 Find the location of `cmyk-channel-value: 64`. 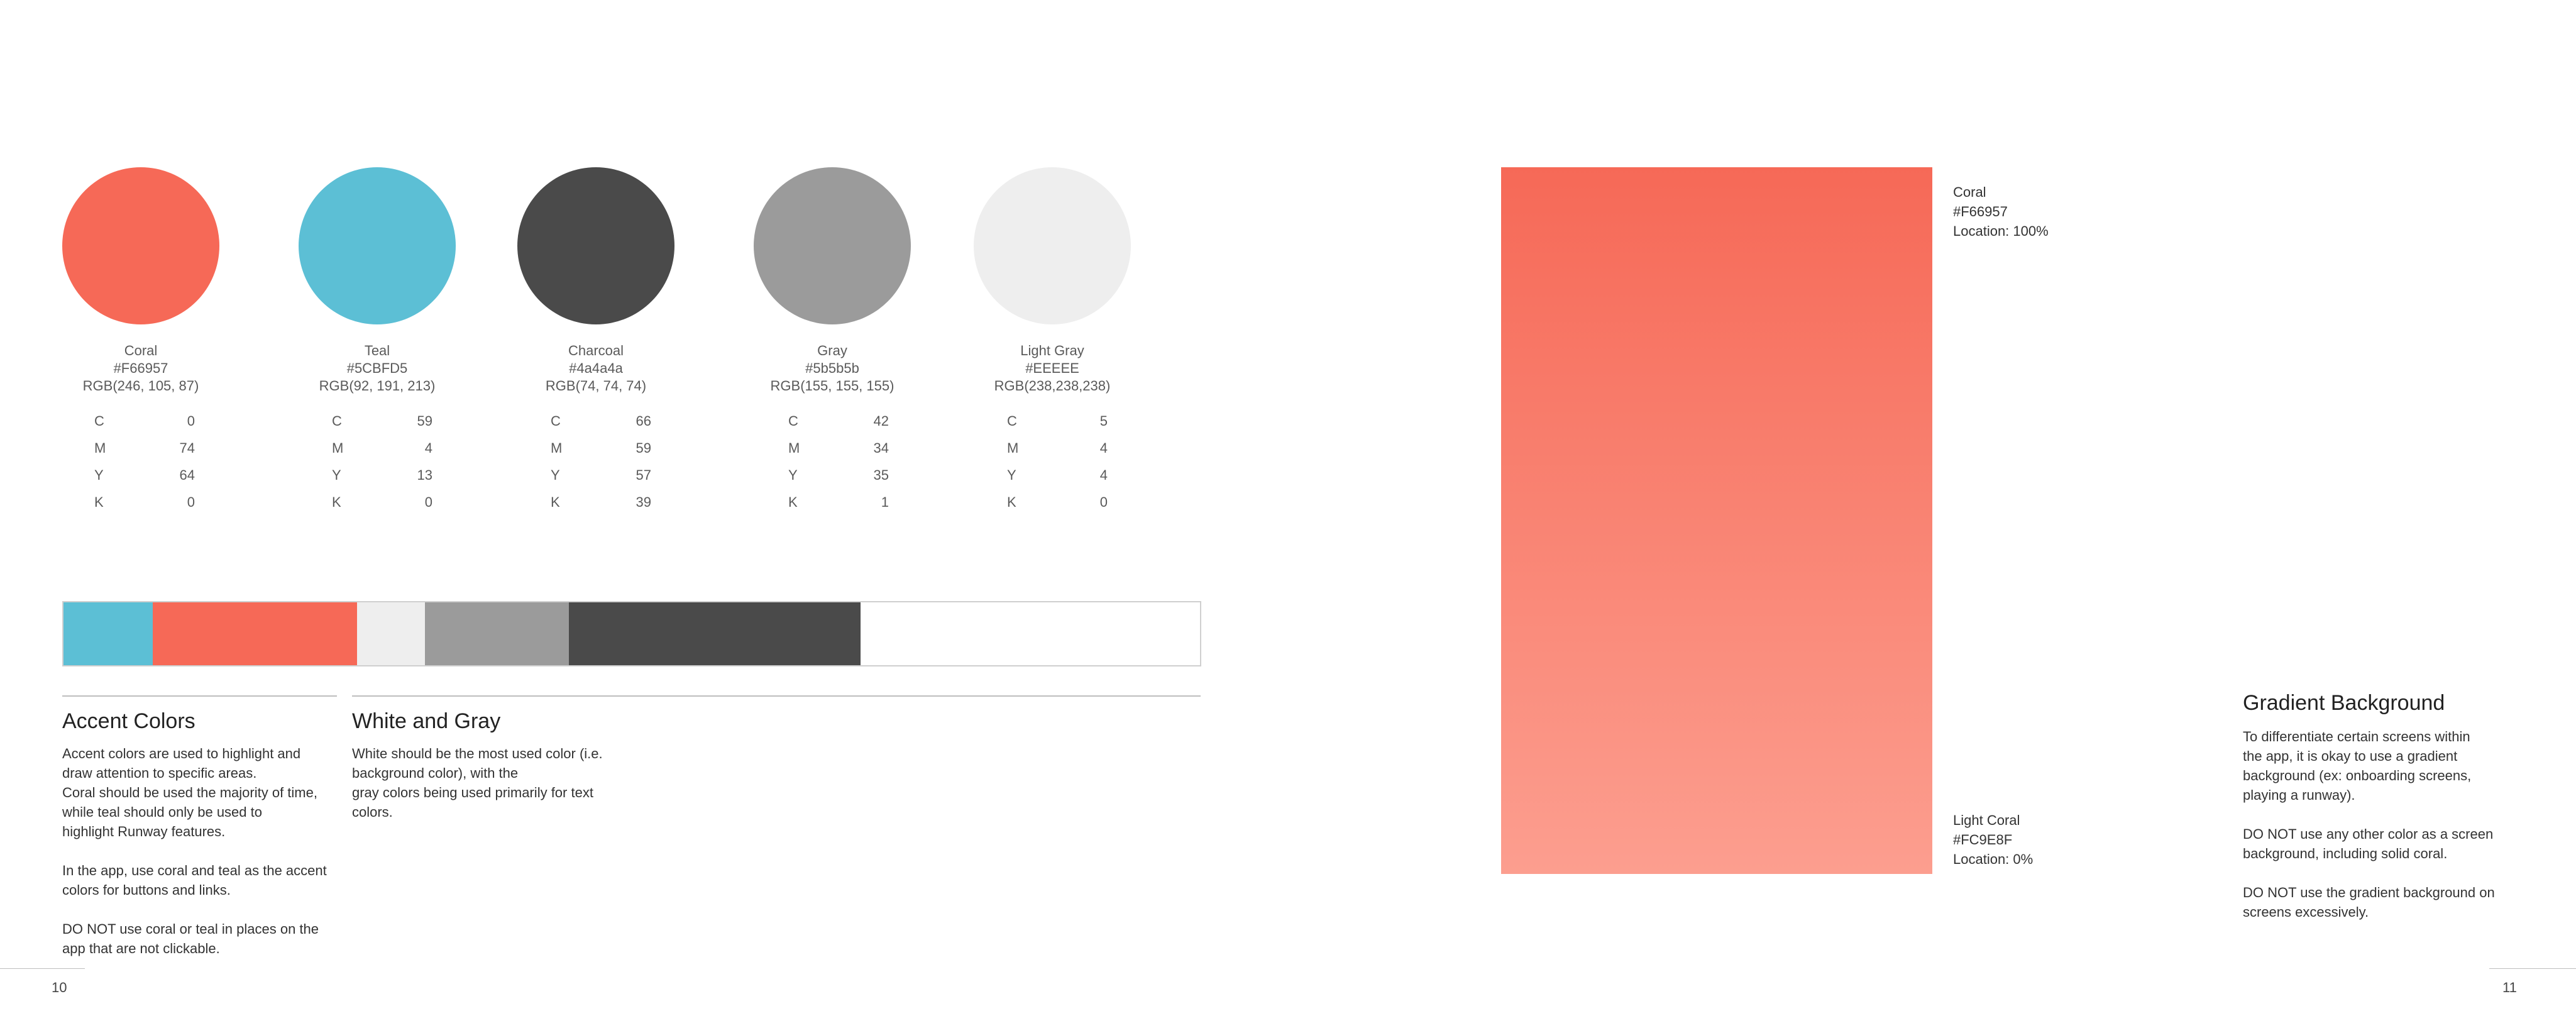

cmyk-channel-value: 64 is located at coordinates (187, 475).